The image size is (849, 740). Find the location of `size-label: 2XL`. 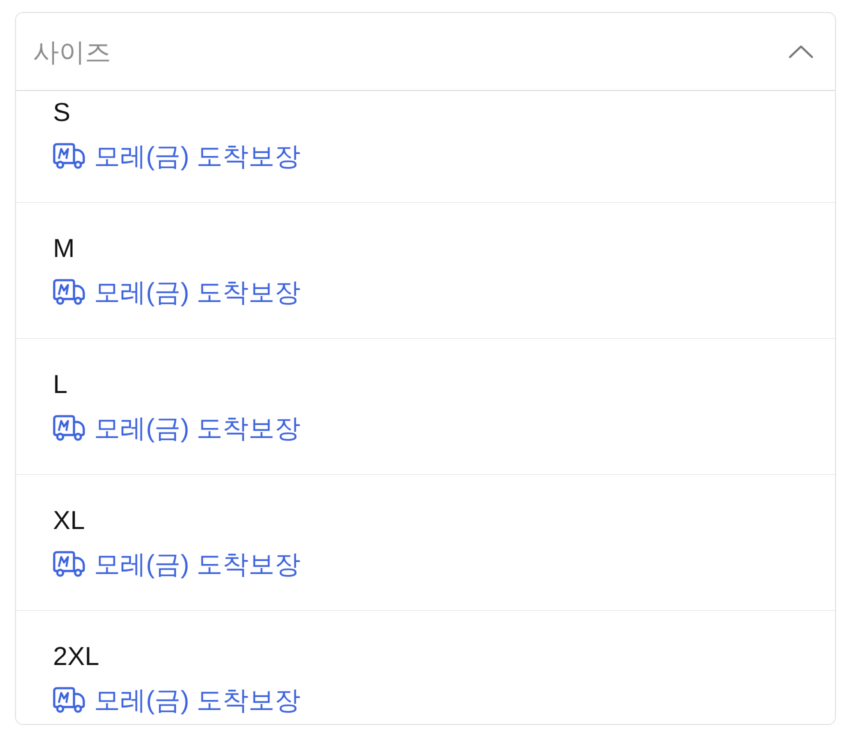

size-label: 2XL is located at coordinates (76, 656).